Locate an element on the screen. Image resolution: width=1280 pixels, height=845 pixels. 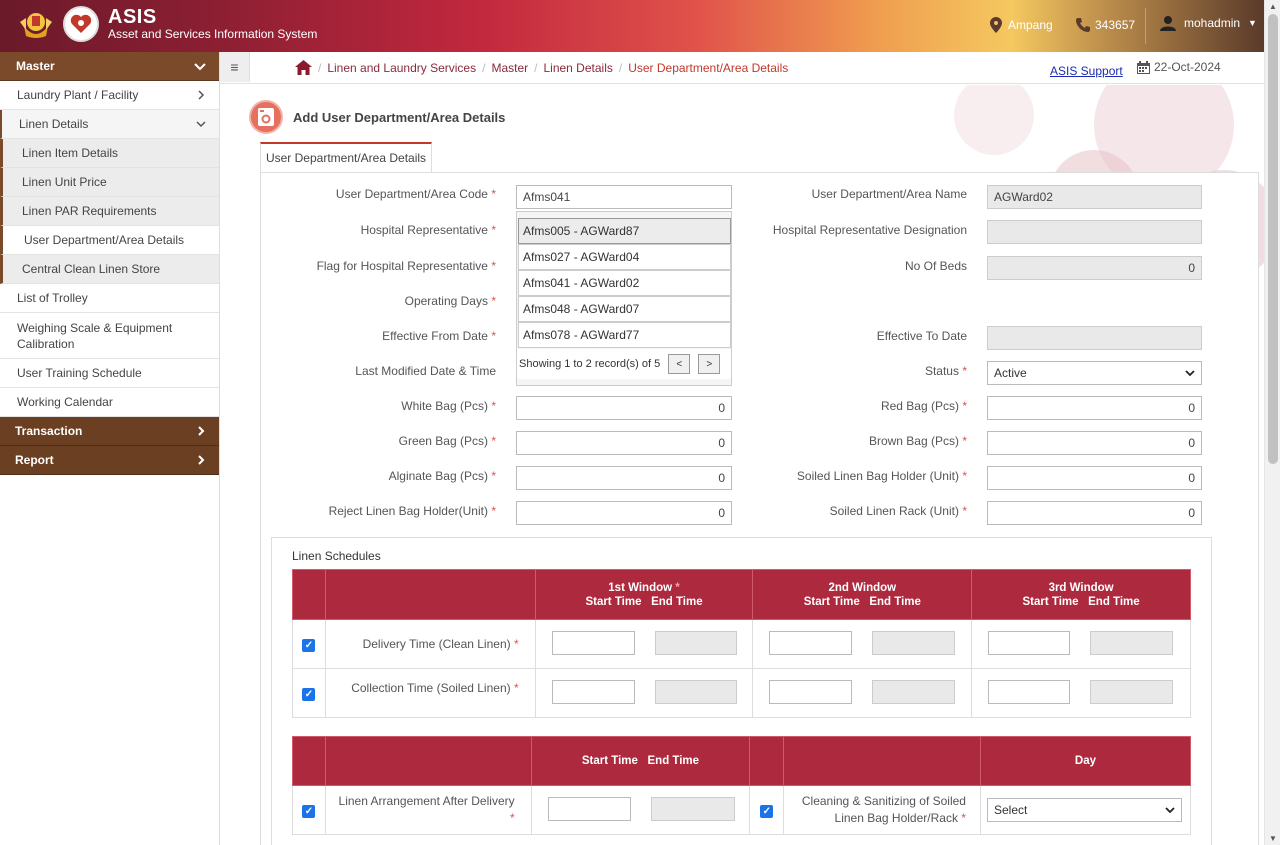
alginate-label: Alginate Bag (Pcs) * is located at coordinates (442, 476).